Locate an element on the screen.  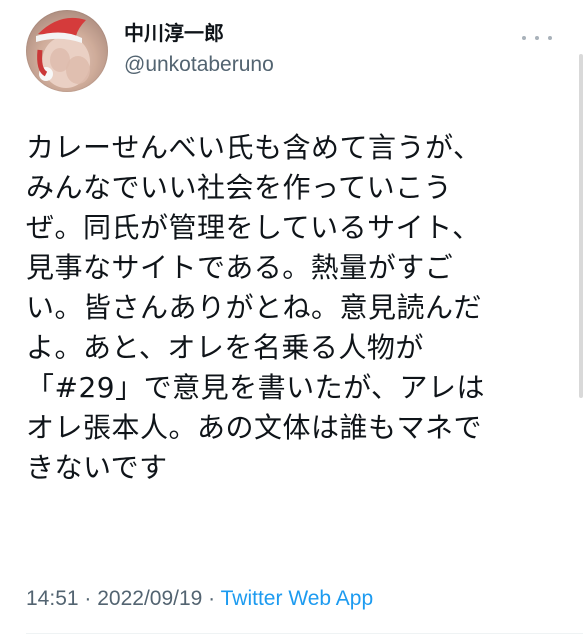
tweet-time: 14:51 is located at coordinates (52, 598).